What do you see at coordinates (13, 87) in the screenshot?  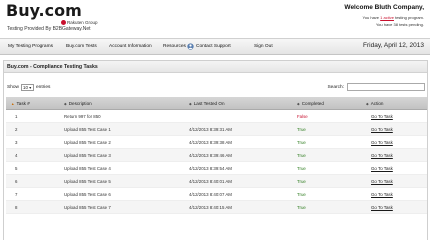 I see `show-label: Show` at bounding box center [13, 87].